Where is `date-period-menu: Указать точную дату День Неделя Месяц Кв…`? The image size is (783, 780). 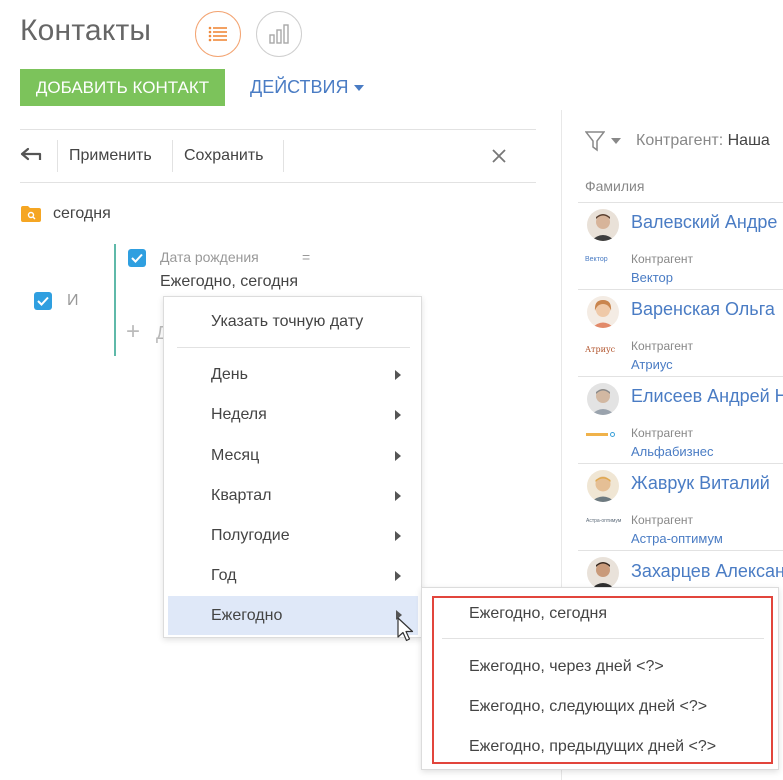 date-period-menu: Указать точную дату День Неделя Месяц Кв… is located at coordinates (292, 467).